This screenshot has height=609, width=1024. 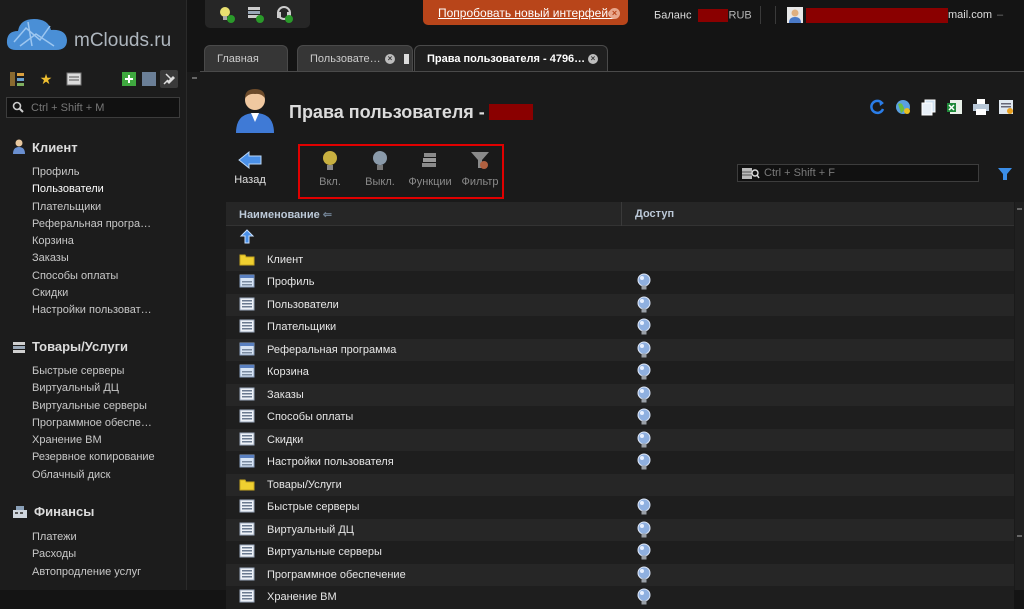 What do you see at coordinates (92, 258) in the screenshot?
I see `sidebar-item-orders: Заказы` at bounding box center [92, 258].